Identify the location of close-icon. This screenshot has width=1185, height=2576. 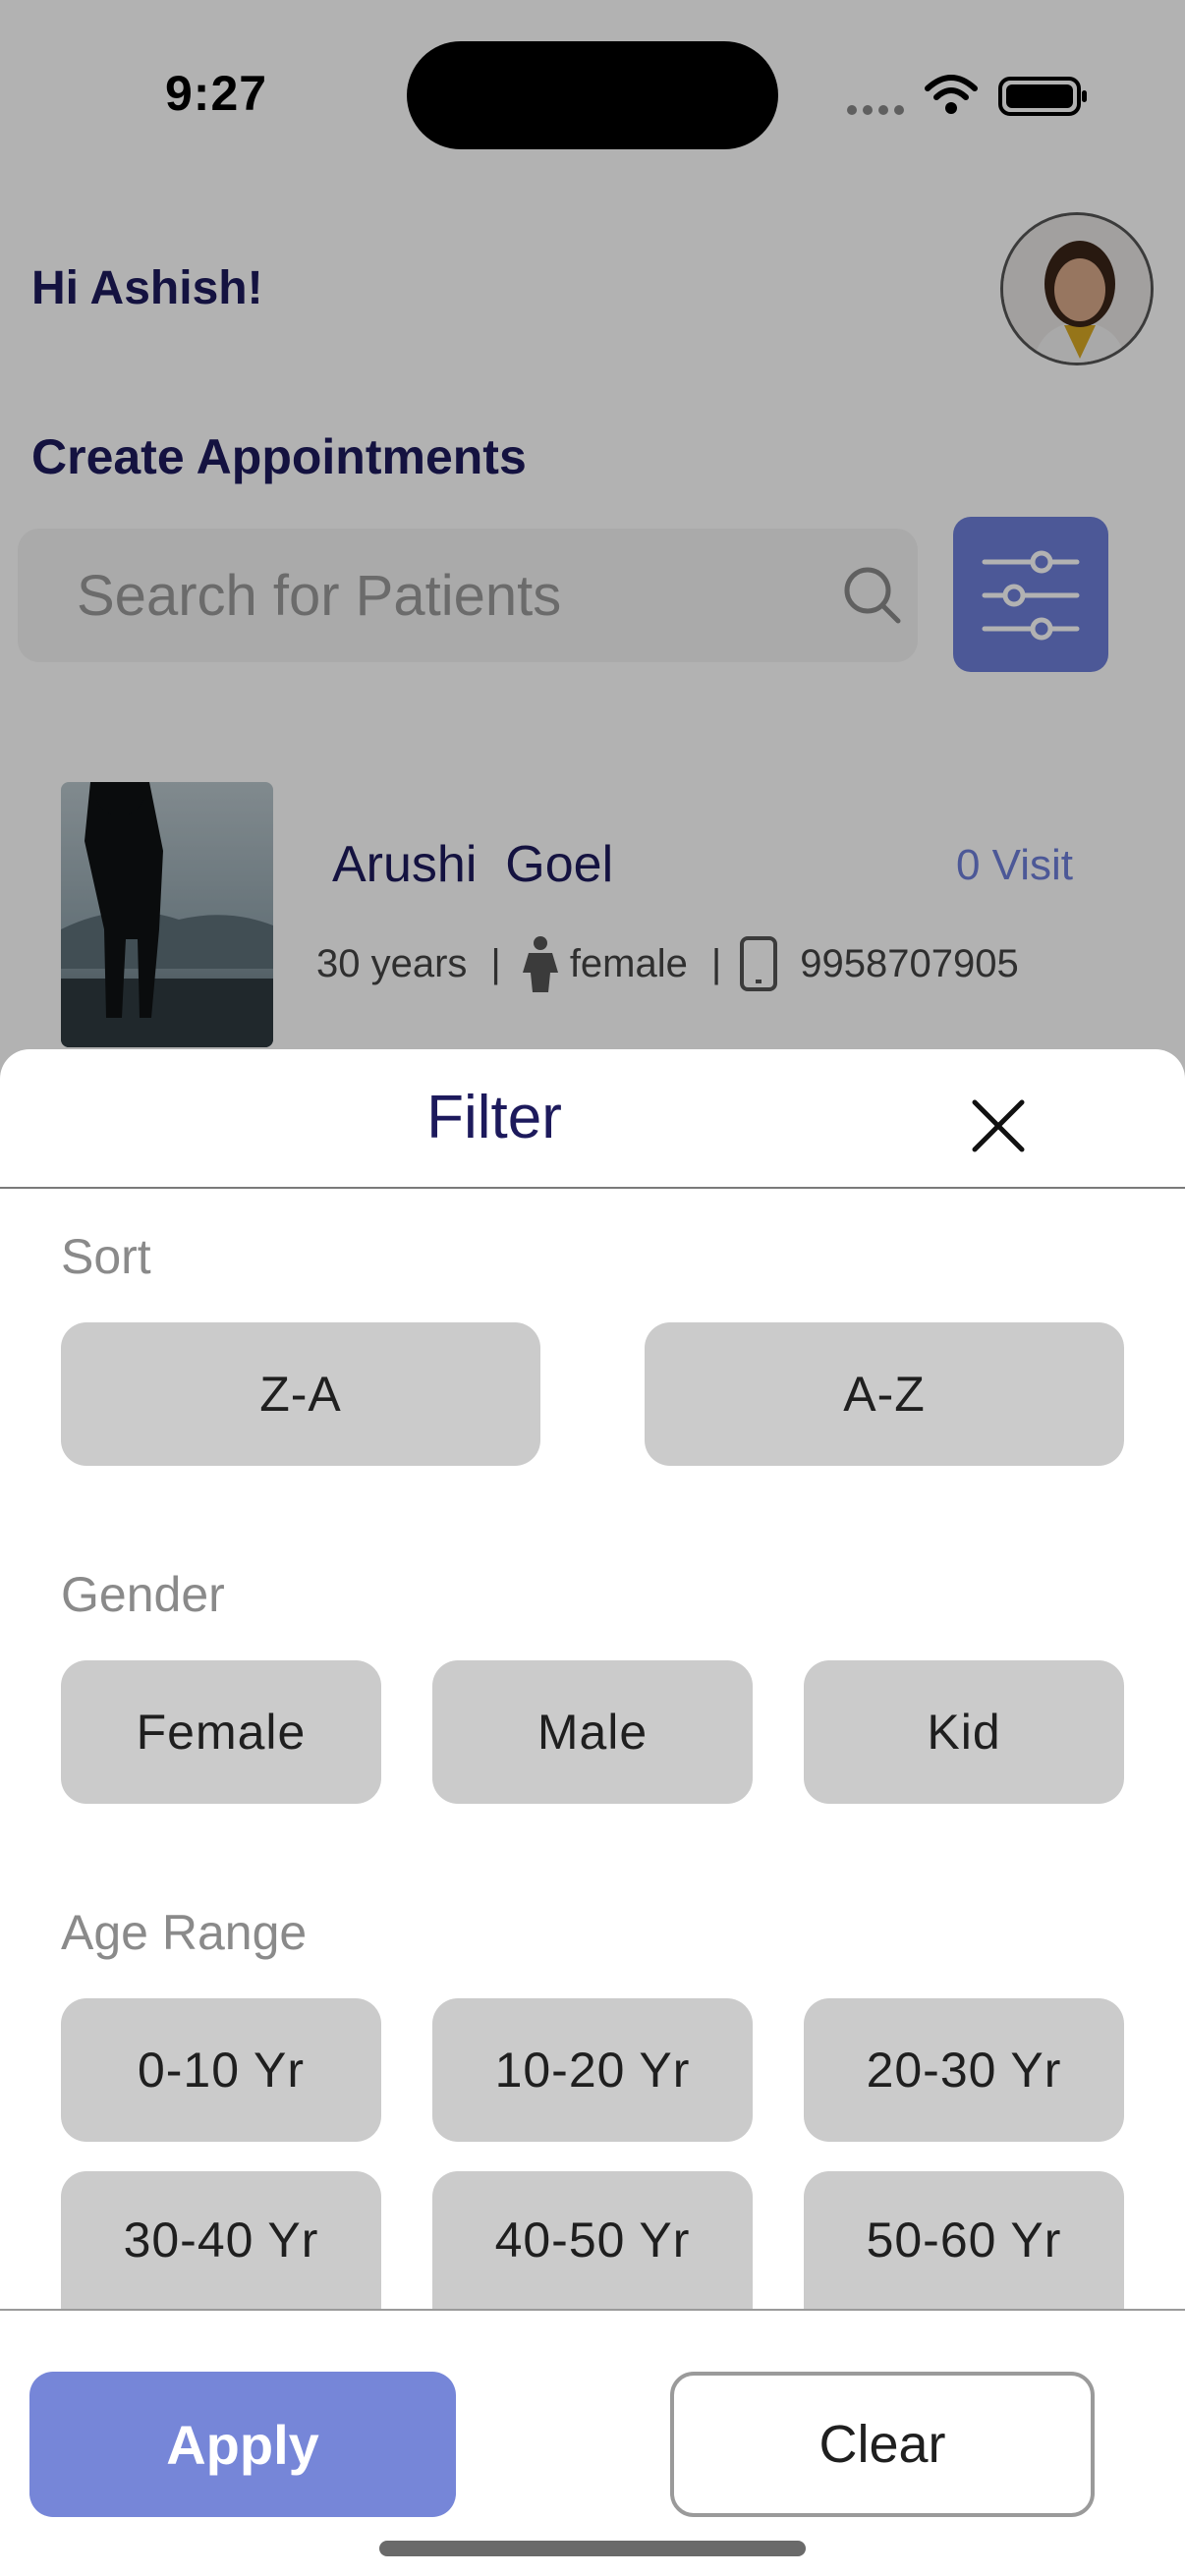
(999, 1126).